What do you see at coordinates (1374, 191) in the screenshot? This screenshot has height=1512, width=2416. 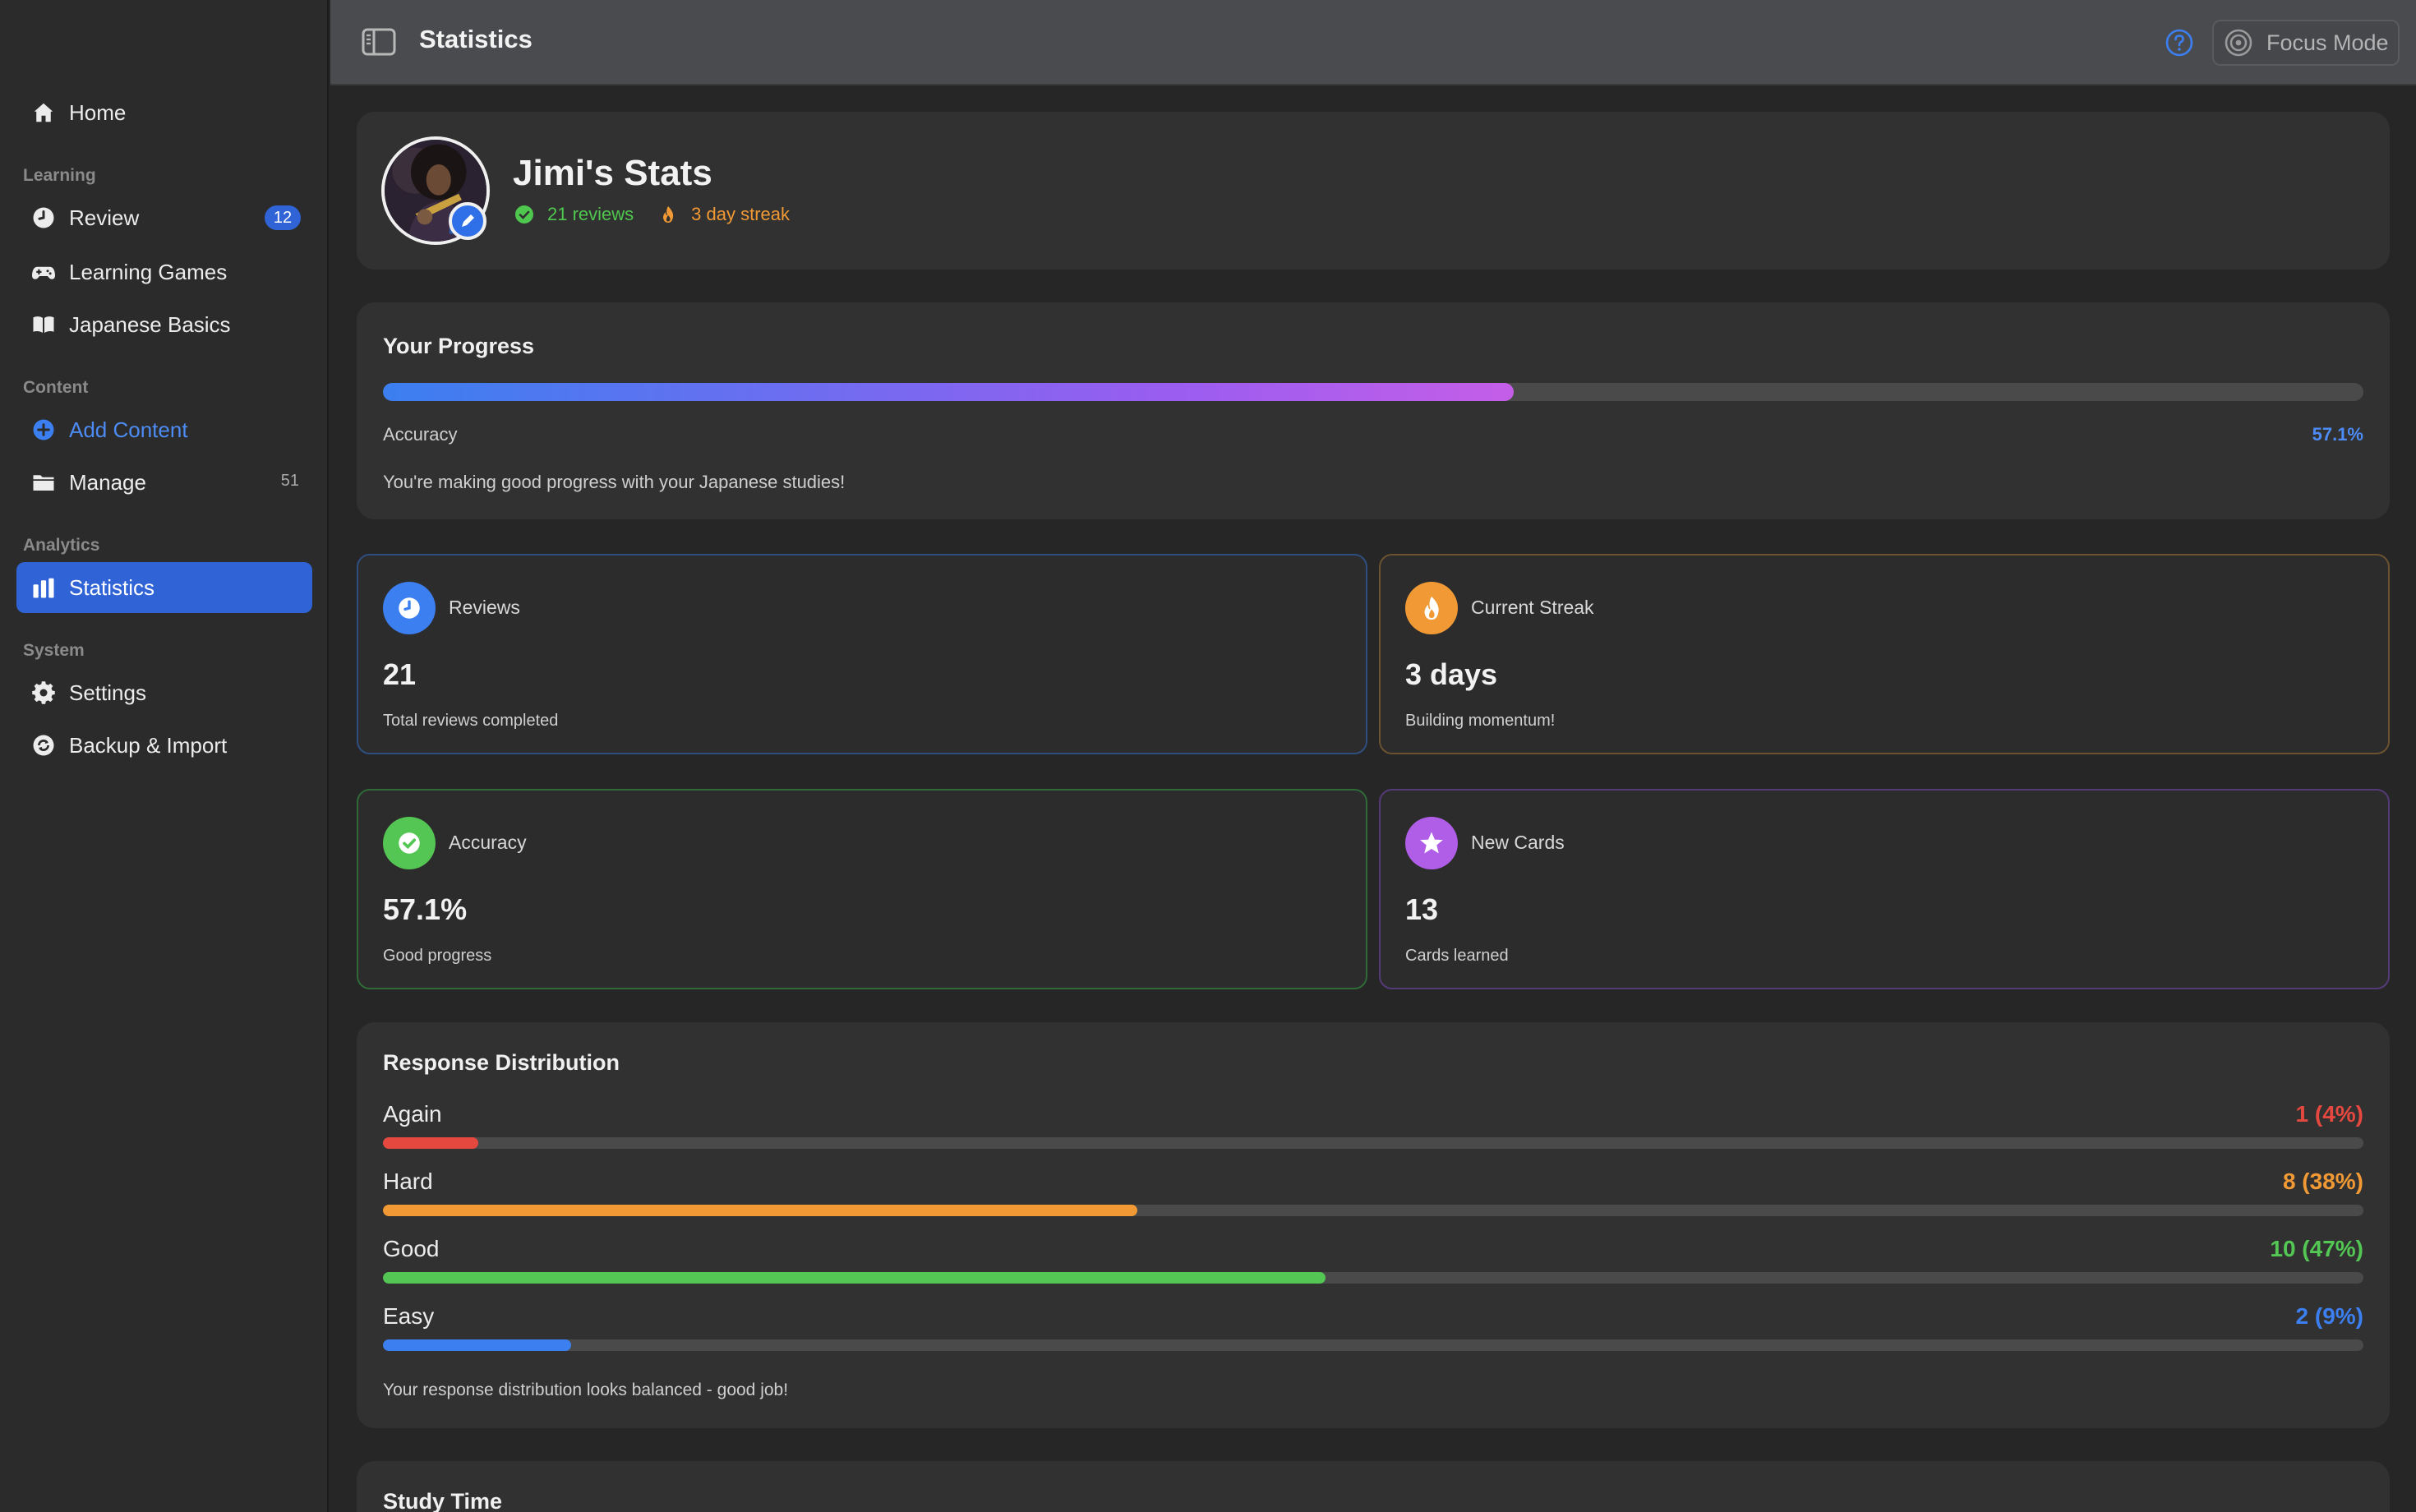 I see `profile-header: Jimi's Stats 21 reviews 3 day streak` at bounding box center [1374, 191].